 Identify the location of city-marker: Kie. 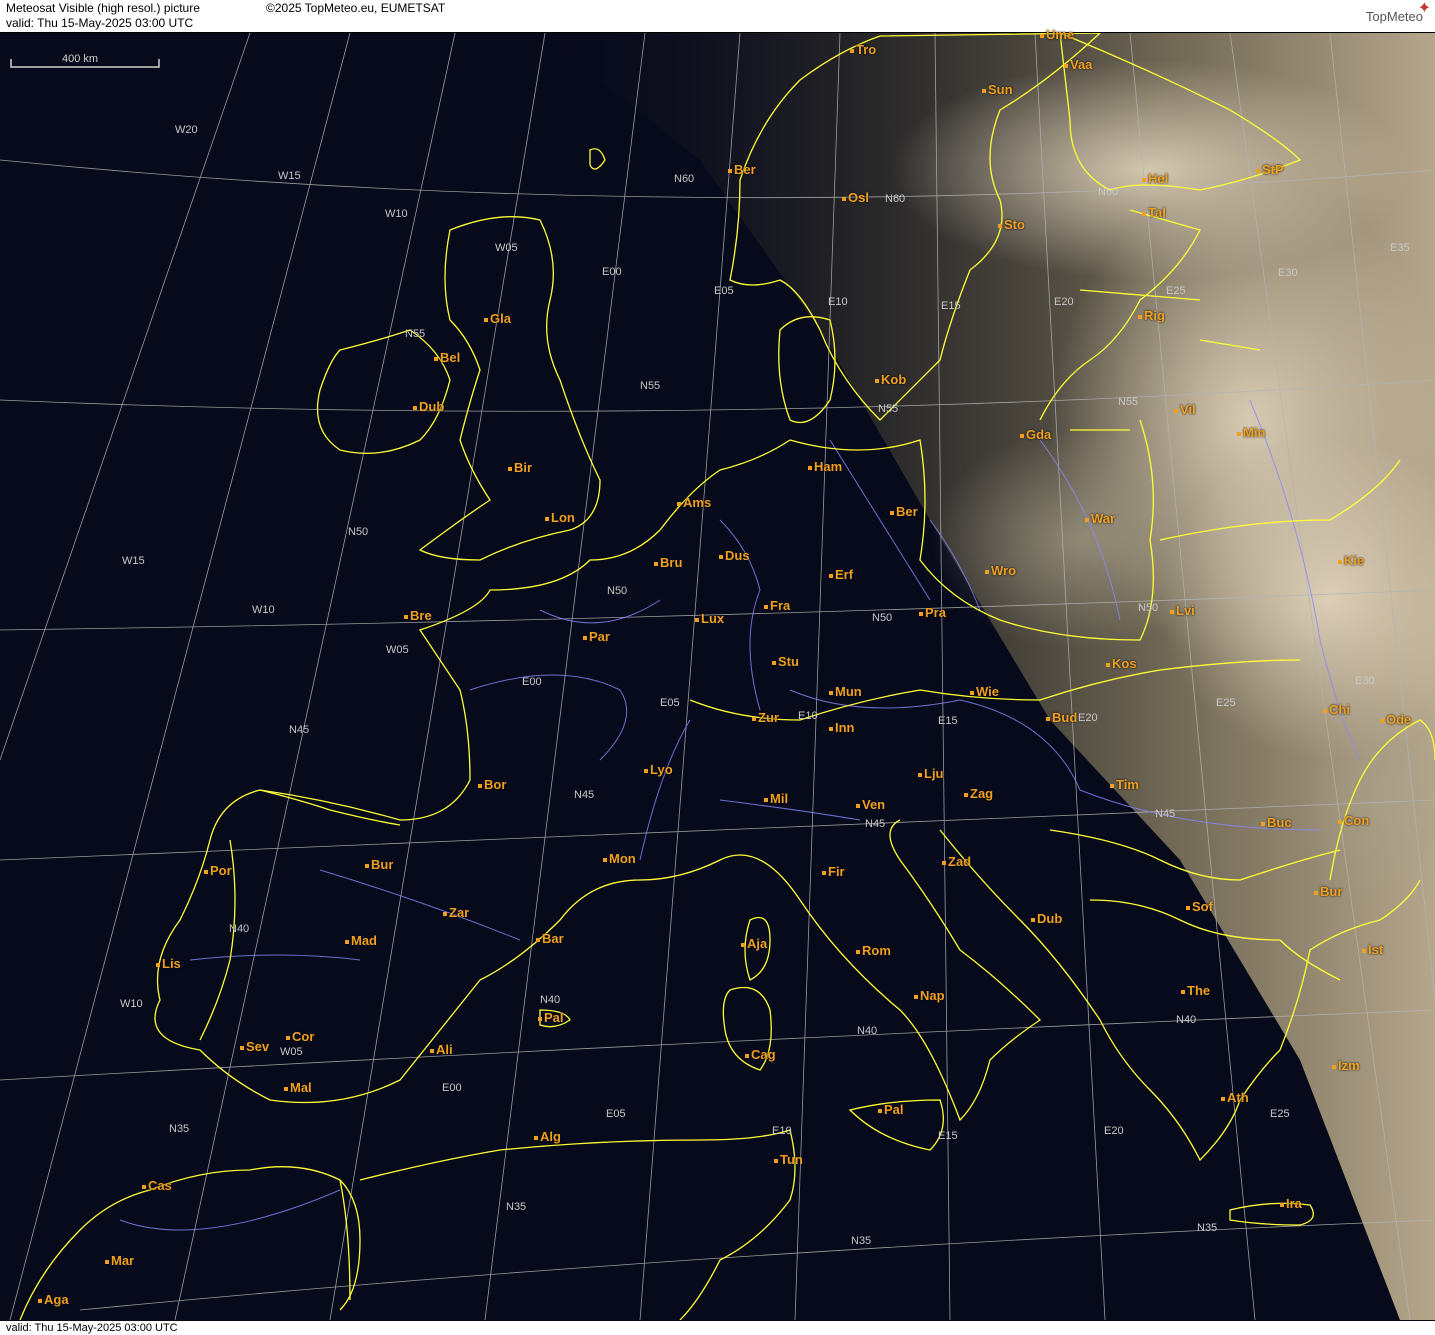
(1351, 560).